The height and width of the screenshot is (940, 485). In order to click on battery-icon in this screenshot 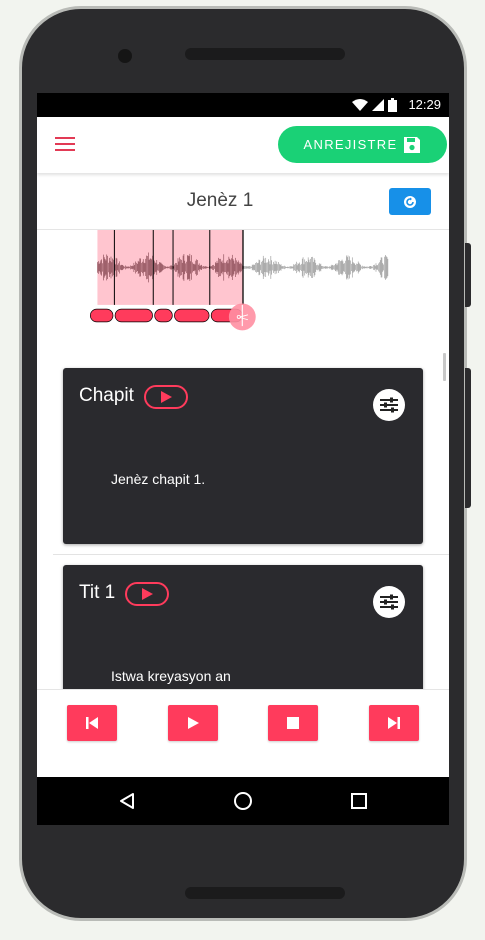, I will do `click(392, 105)`.